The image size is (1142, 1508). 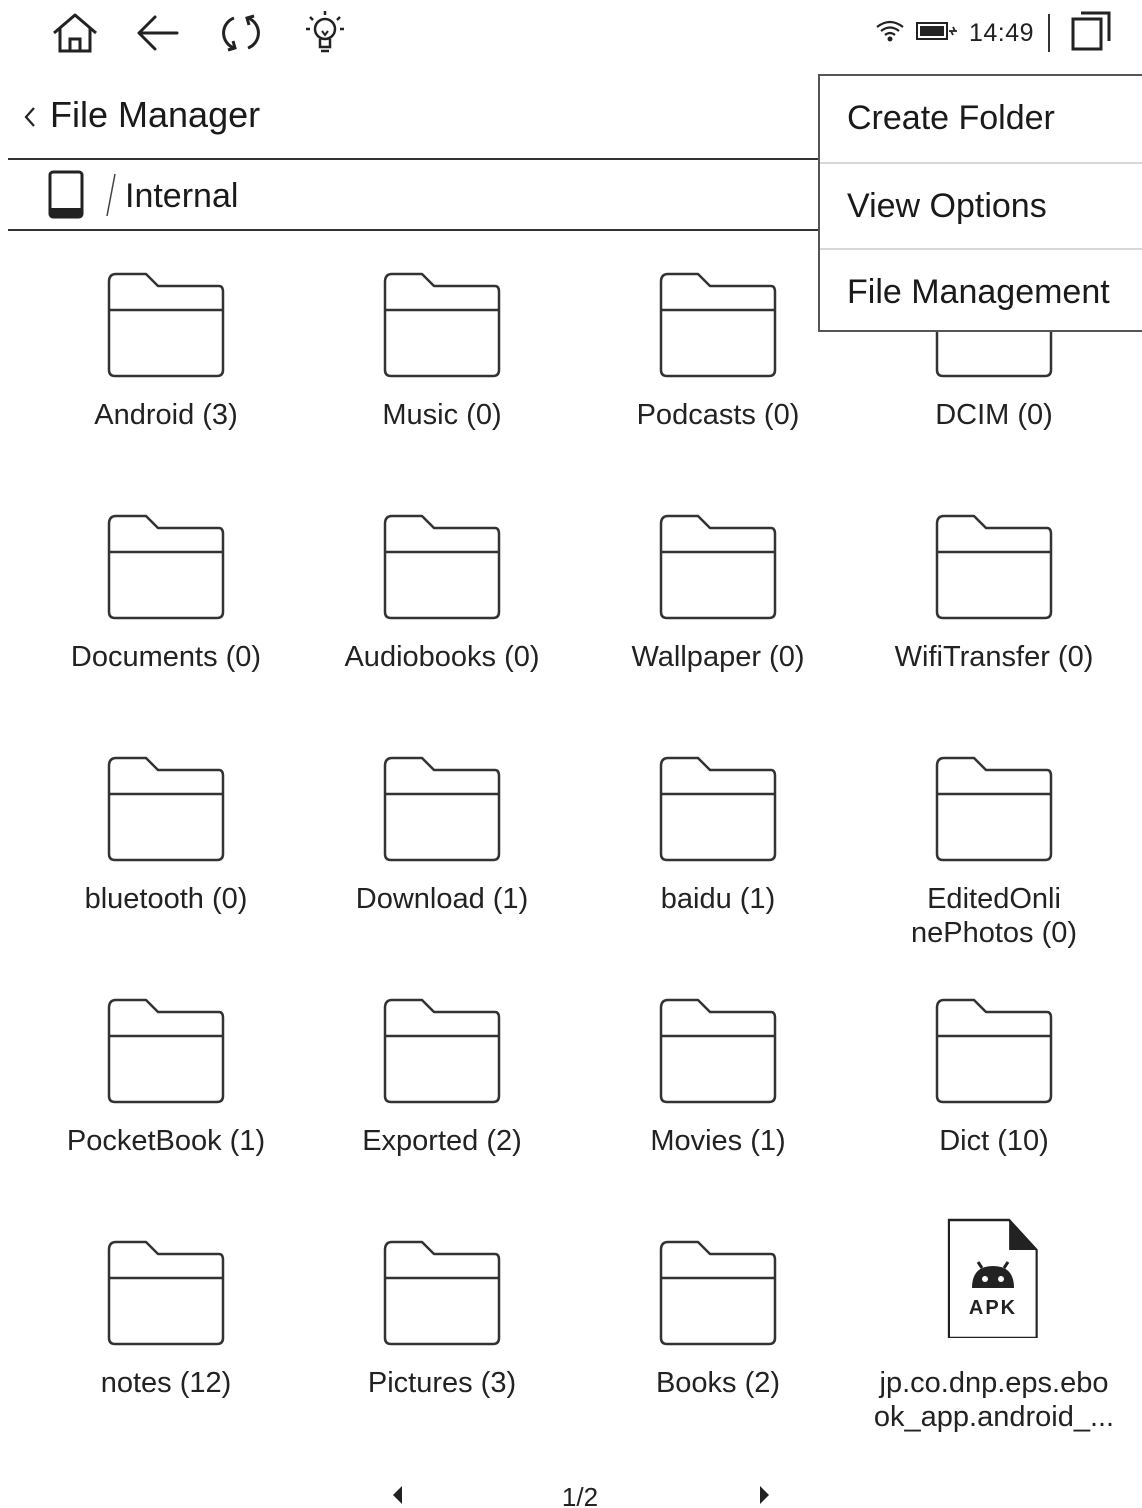 I want to click on item-label: Pictures (3), so click(x=442, y=1383).